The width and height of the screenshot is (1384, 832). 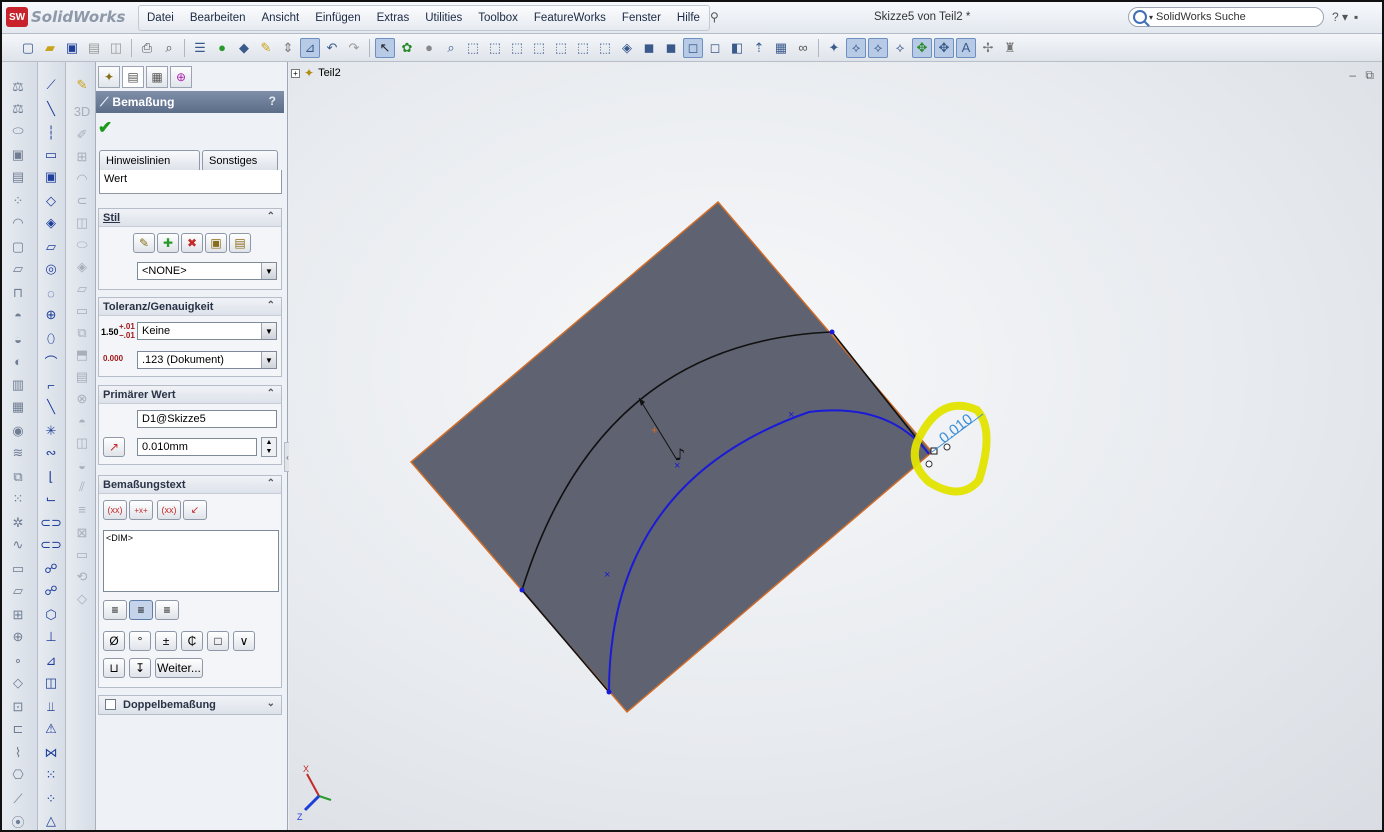 I want to click on rebuild-icon: ●, so click(x=222, y=48).